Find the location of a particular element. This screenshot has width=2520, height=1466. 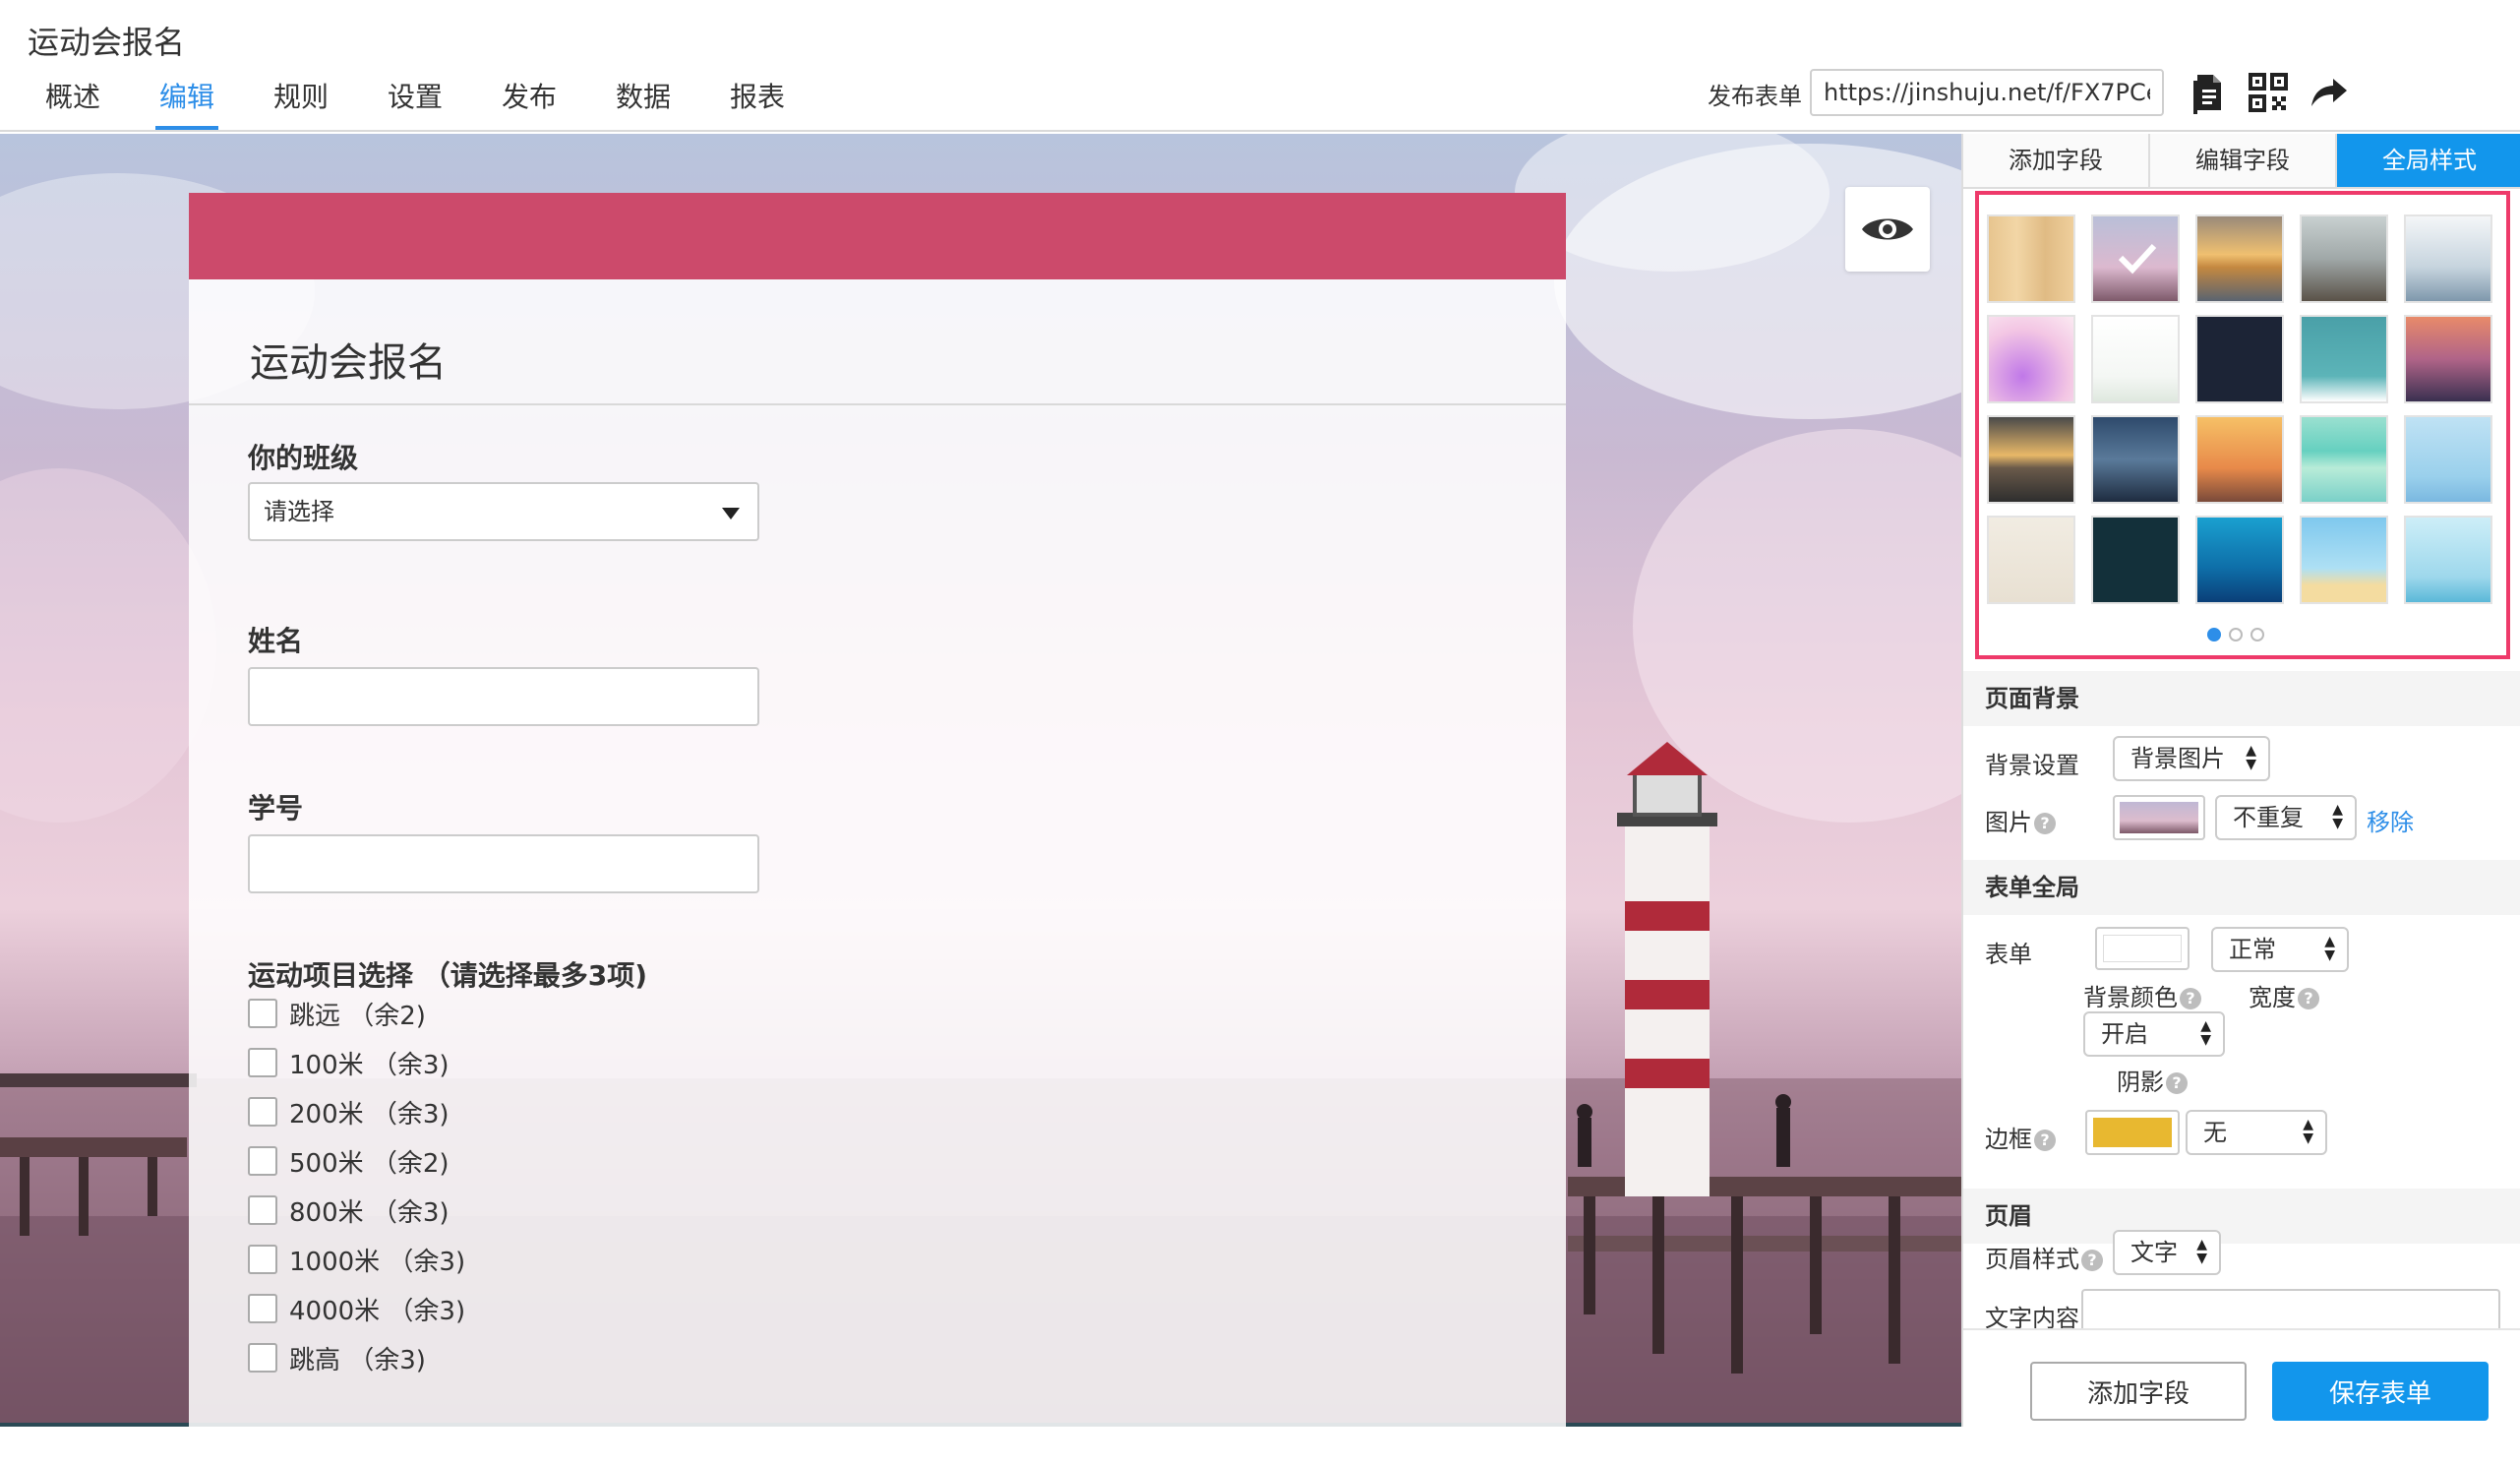

event-option: 1000米 （余3) is located at coordinates (356, 1259).